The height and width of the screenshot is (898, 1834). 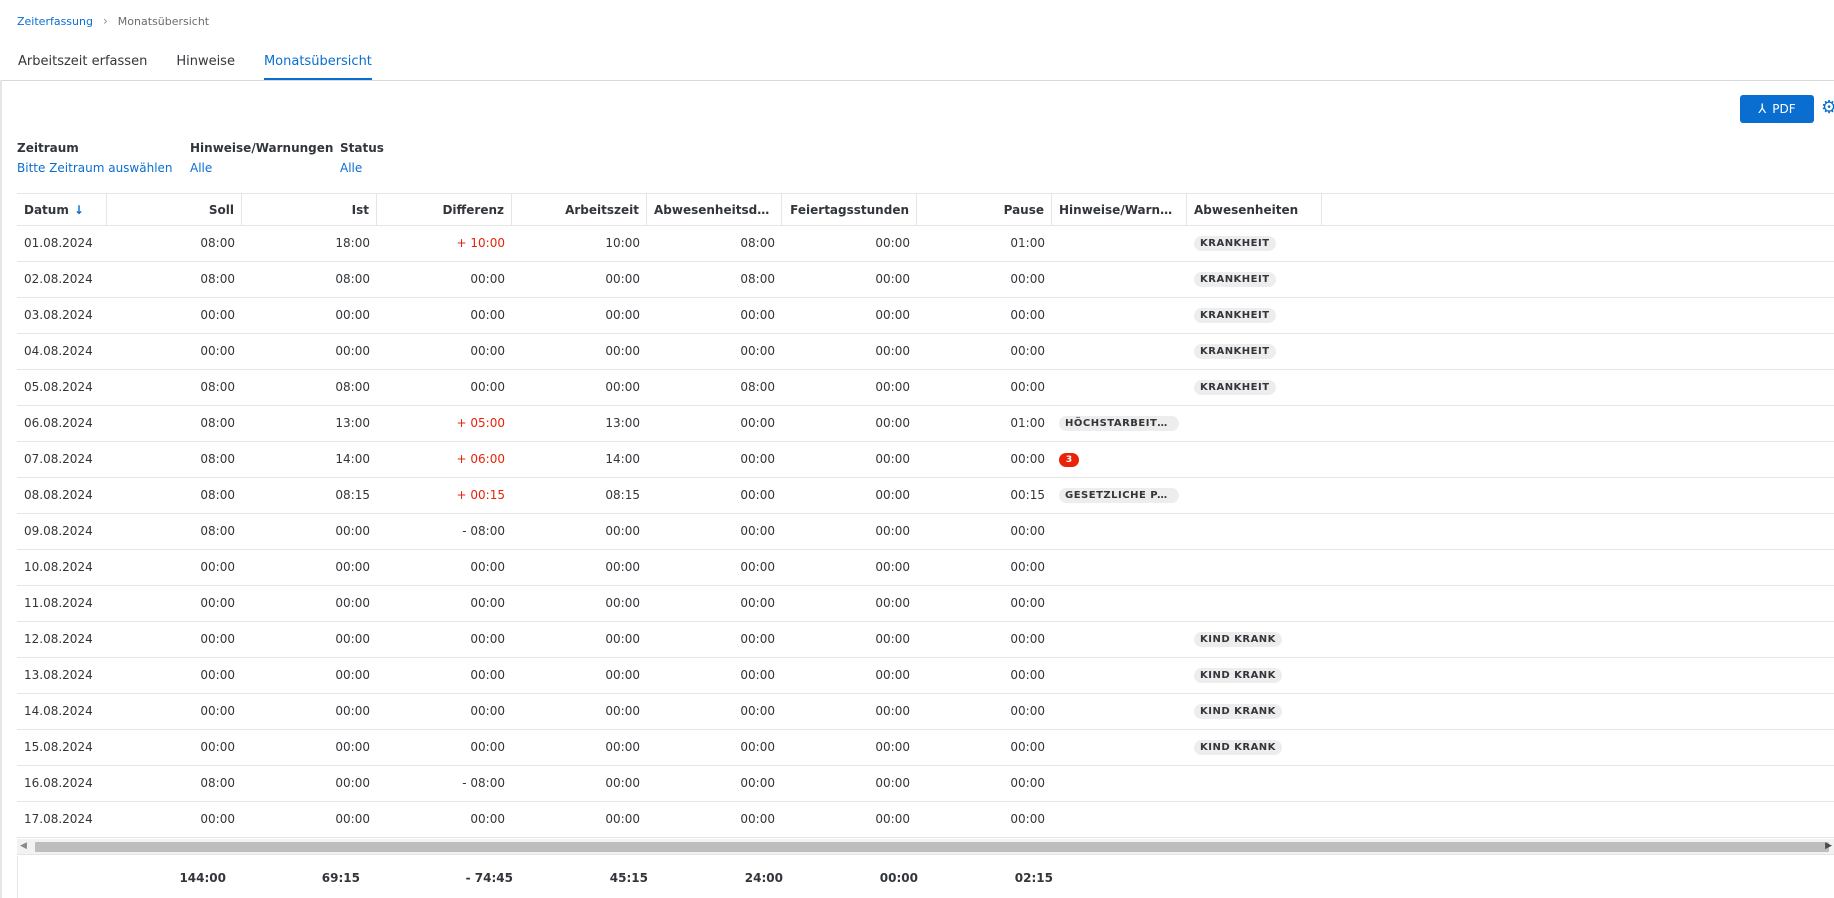 What do you see at coordinates (932, 847) in the screenshot?
I see `scrollbar-thumb` at bounding box center [932, 847].